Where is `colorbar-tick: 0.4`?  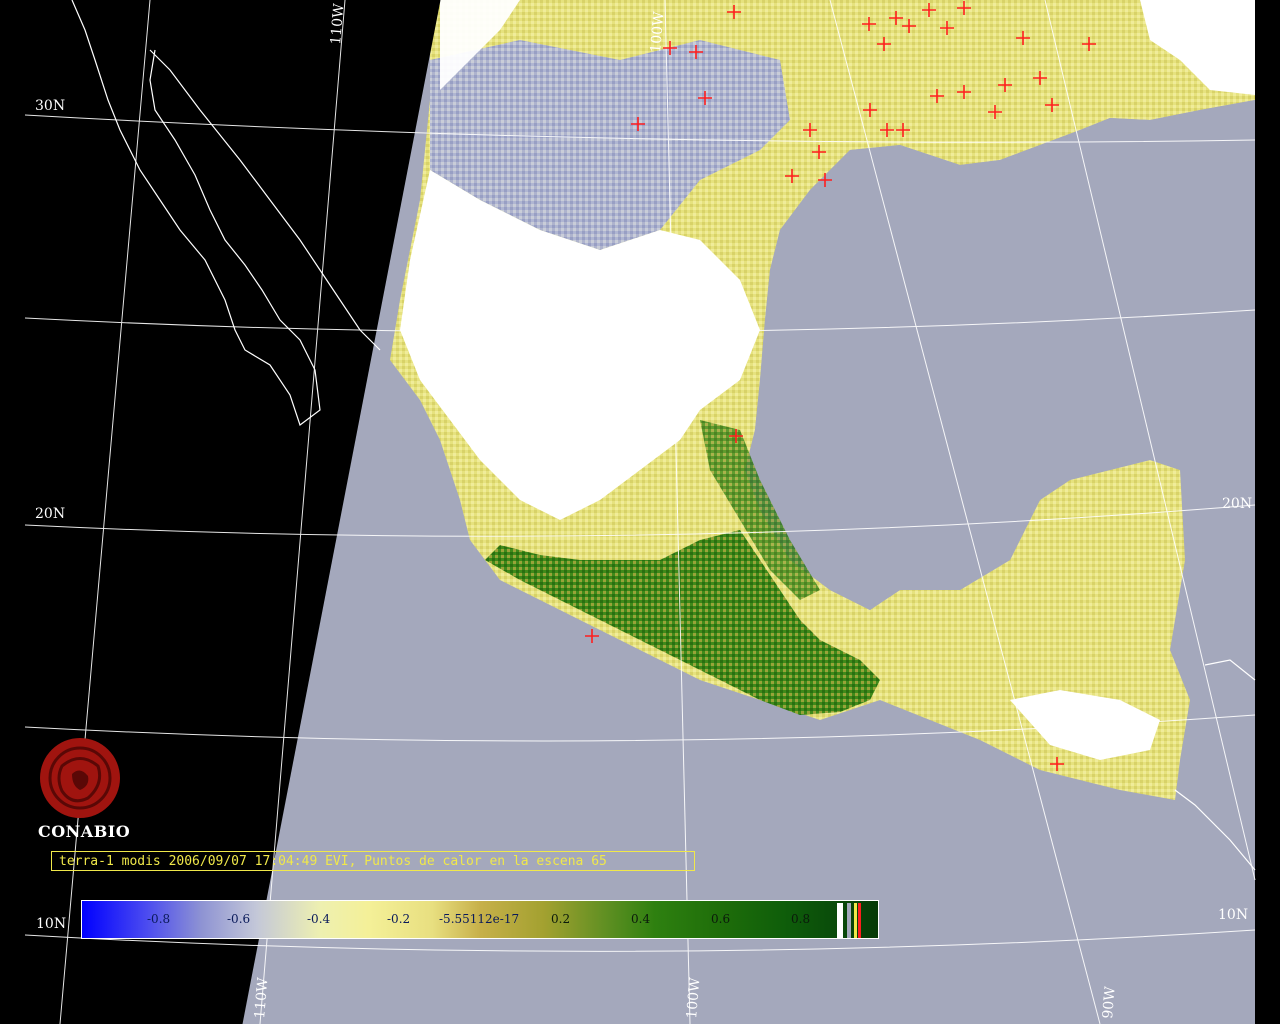
colorbar-tick: 0.4 is located at coordinates (641, 919).